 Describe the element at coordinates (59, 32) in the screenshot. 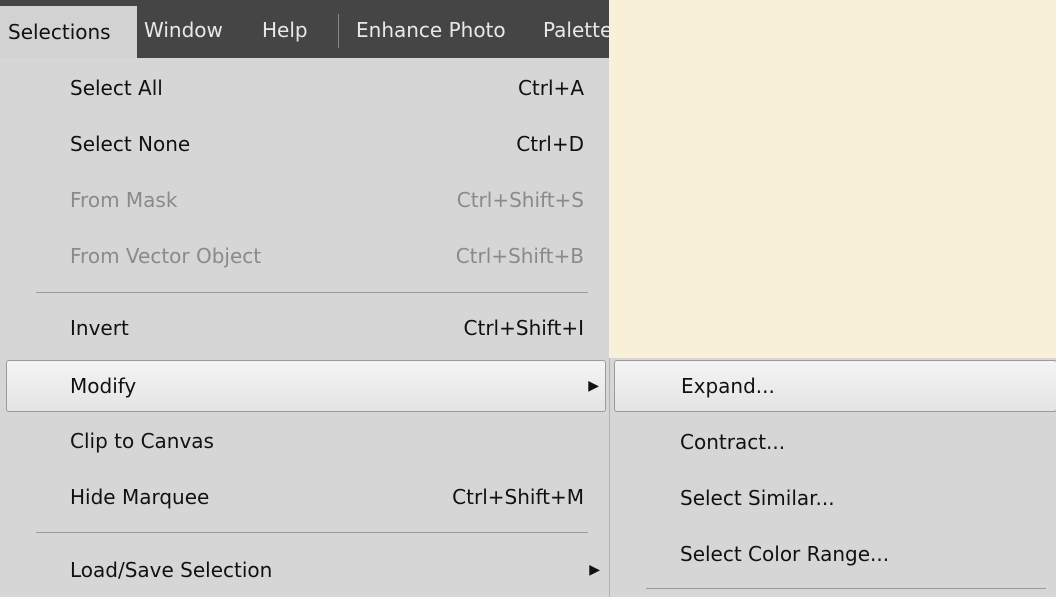

I see `menu-selections-label: Selections` at that location.